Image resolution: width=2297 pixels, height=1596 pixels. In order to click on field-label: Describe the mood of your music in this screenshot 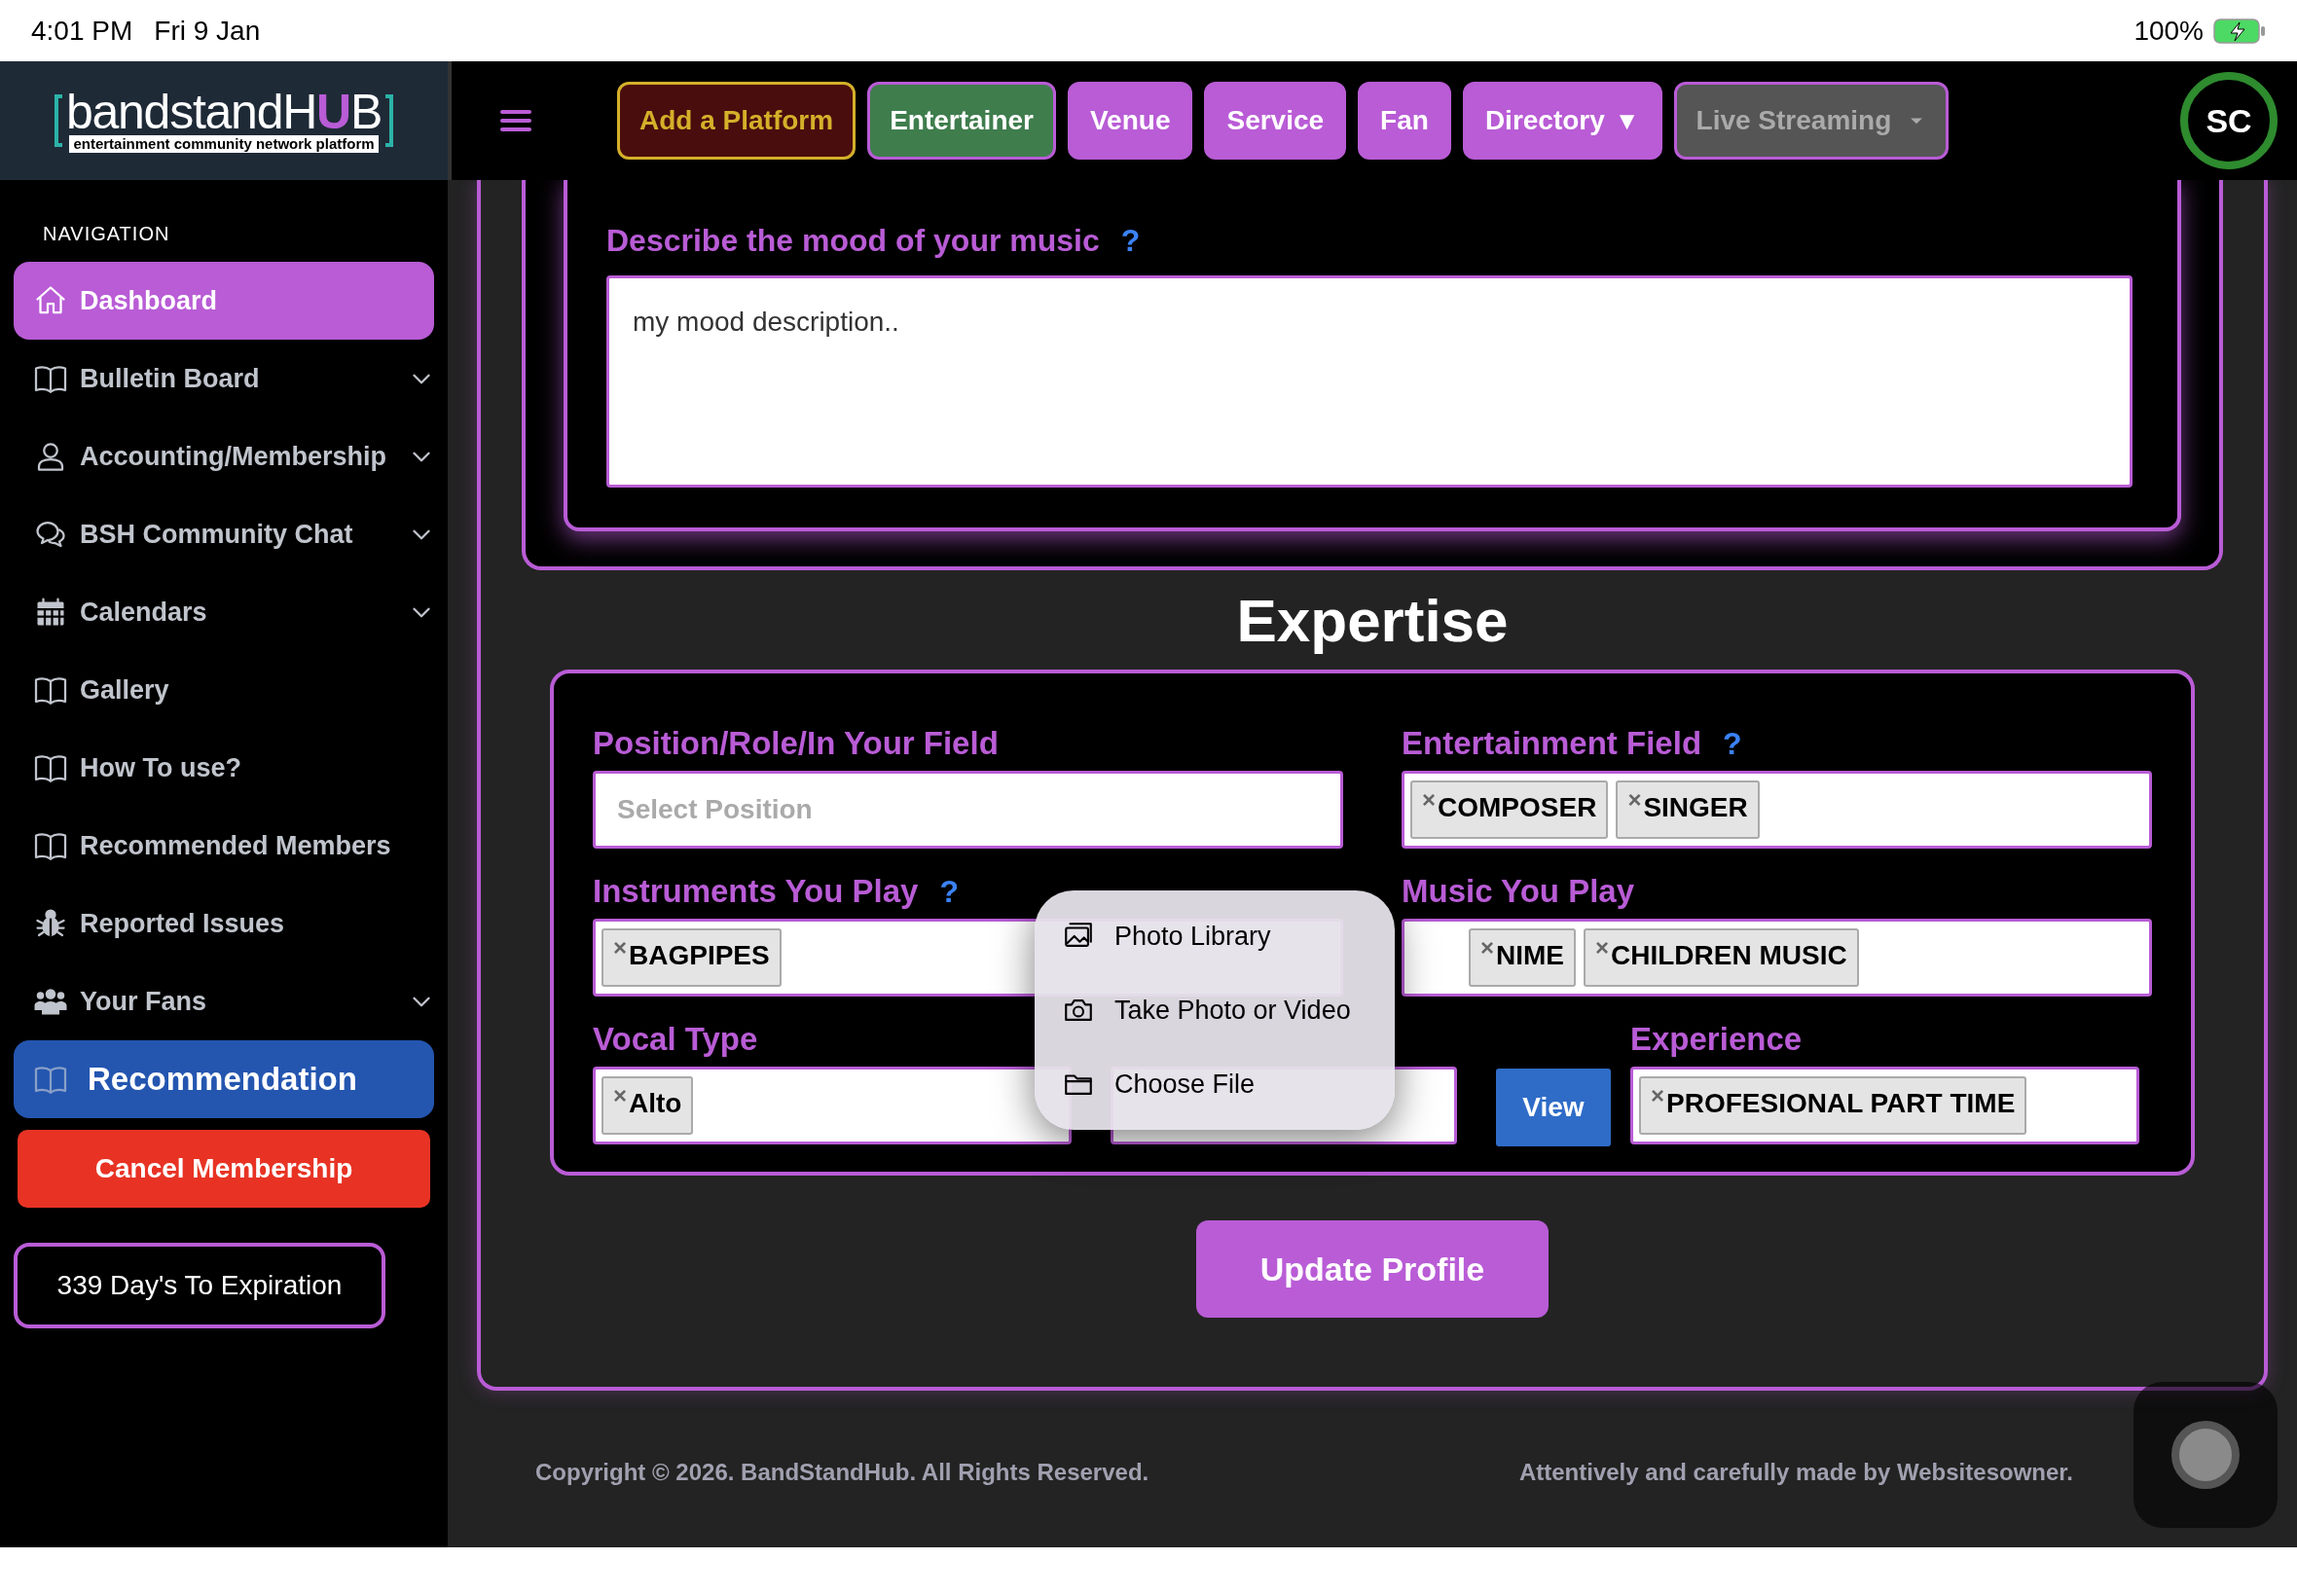, I will do `click(853, 241)`.